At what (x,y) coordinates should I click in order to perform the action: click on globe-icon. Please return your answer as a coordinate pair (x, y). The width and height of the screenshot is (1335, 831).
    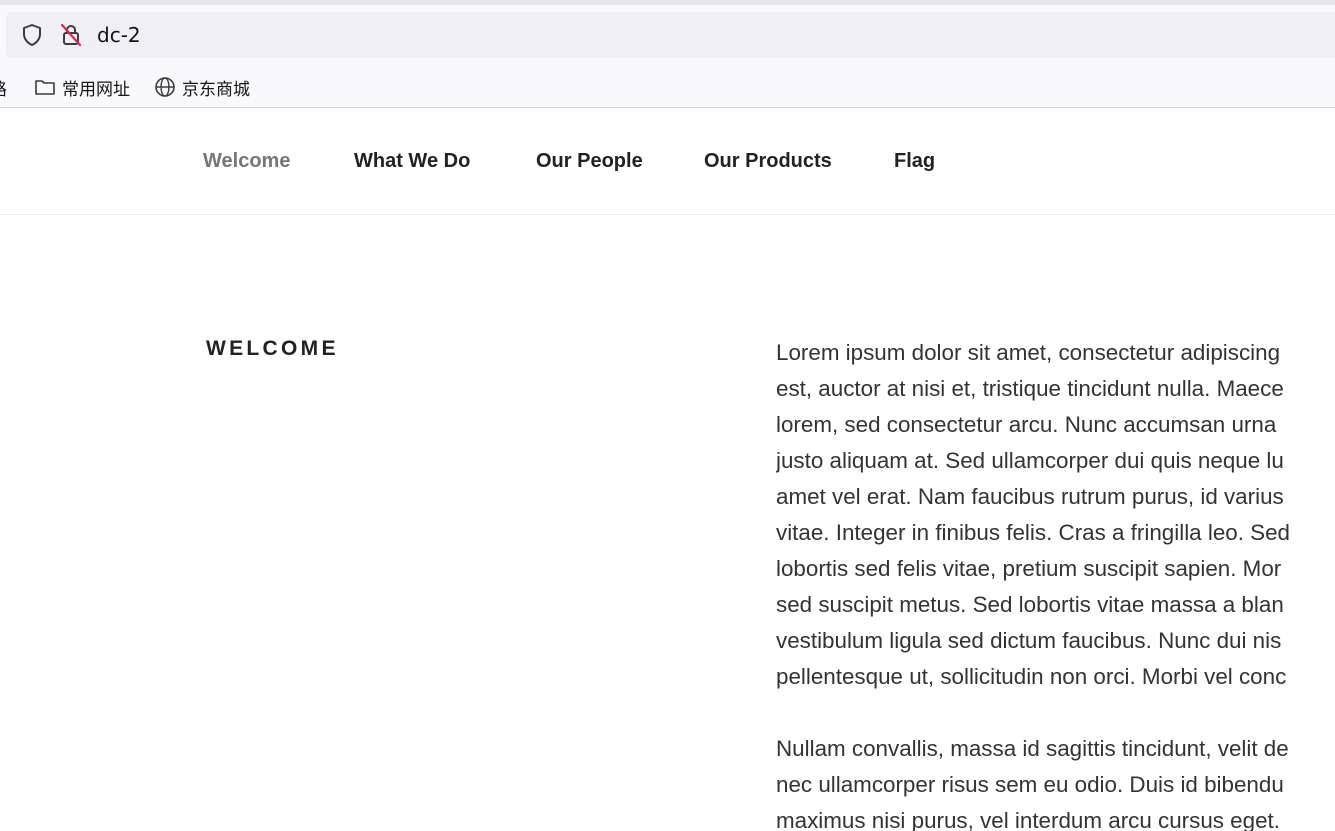
    Looking at the image, I should click on (165, 87).